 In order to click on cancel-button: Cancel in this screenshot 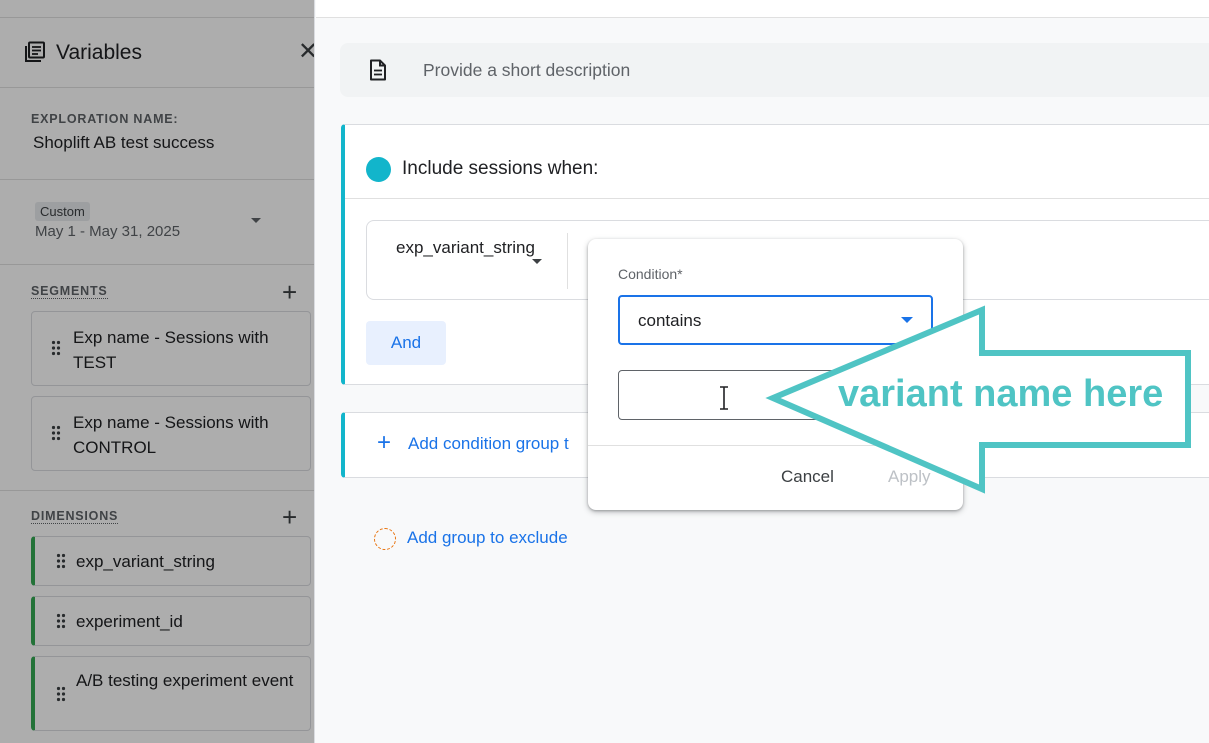, I will do `click(807, 477)`.